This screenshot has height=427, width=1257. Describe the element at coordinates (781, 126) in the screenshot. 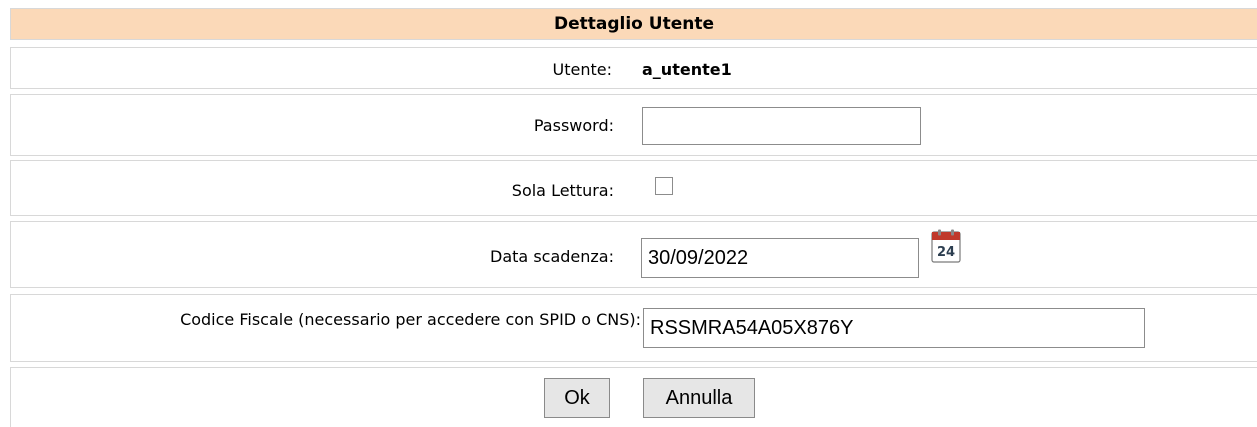

I see `password-input` at that location.